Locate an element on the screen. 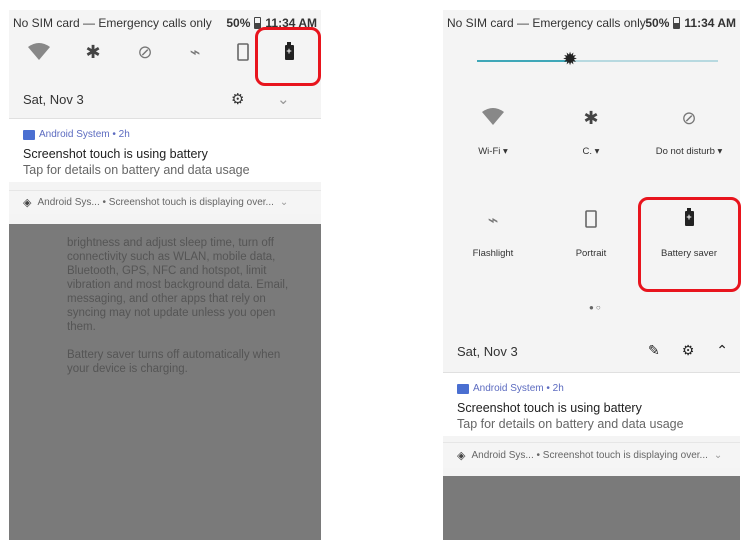 The image size is (741, 540). page-indicator: ●○ is located at coordinates (596, 307).